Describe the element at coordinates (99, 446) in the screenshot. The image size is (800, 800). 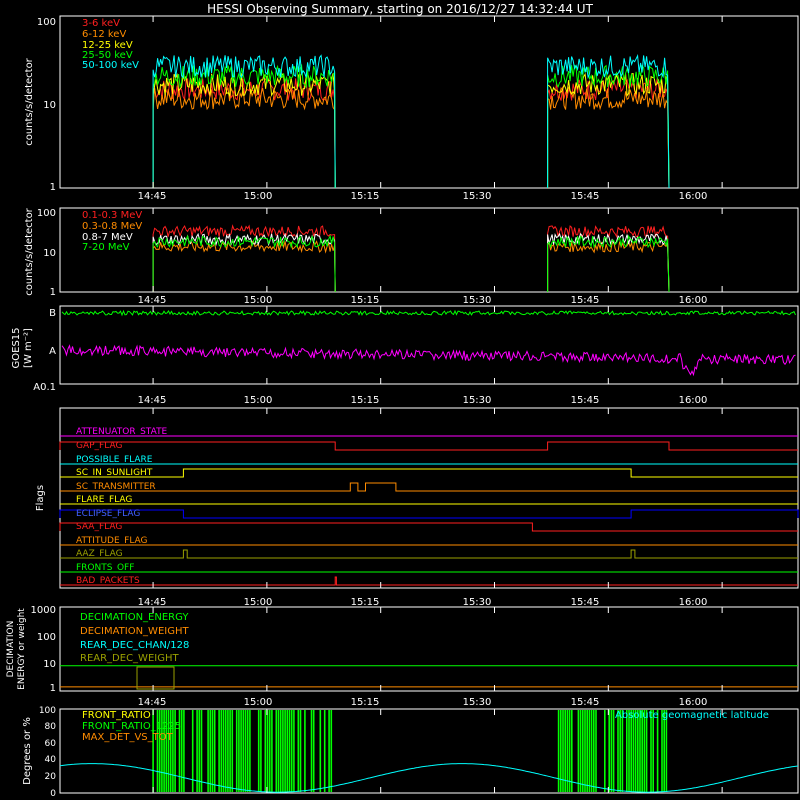
I see `flag-label: GAP_FLAG` at that location.